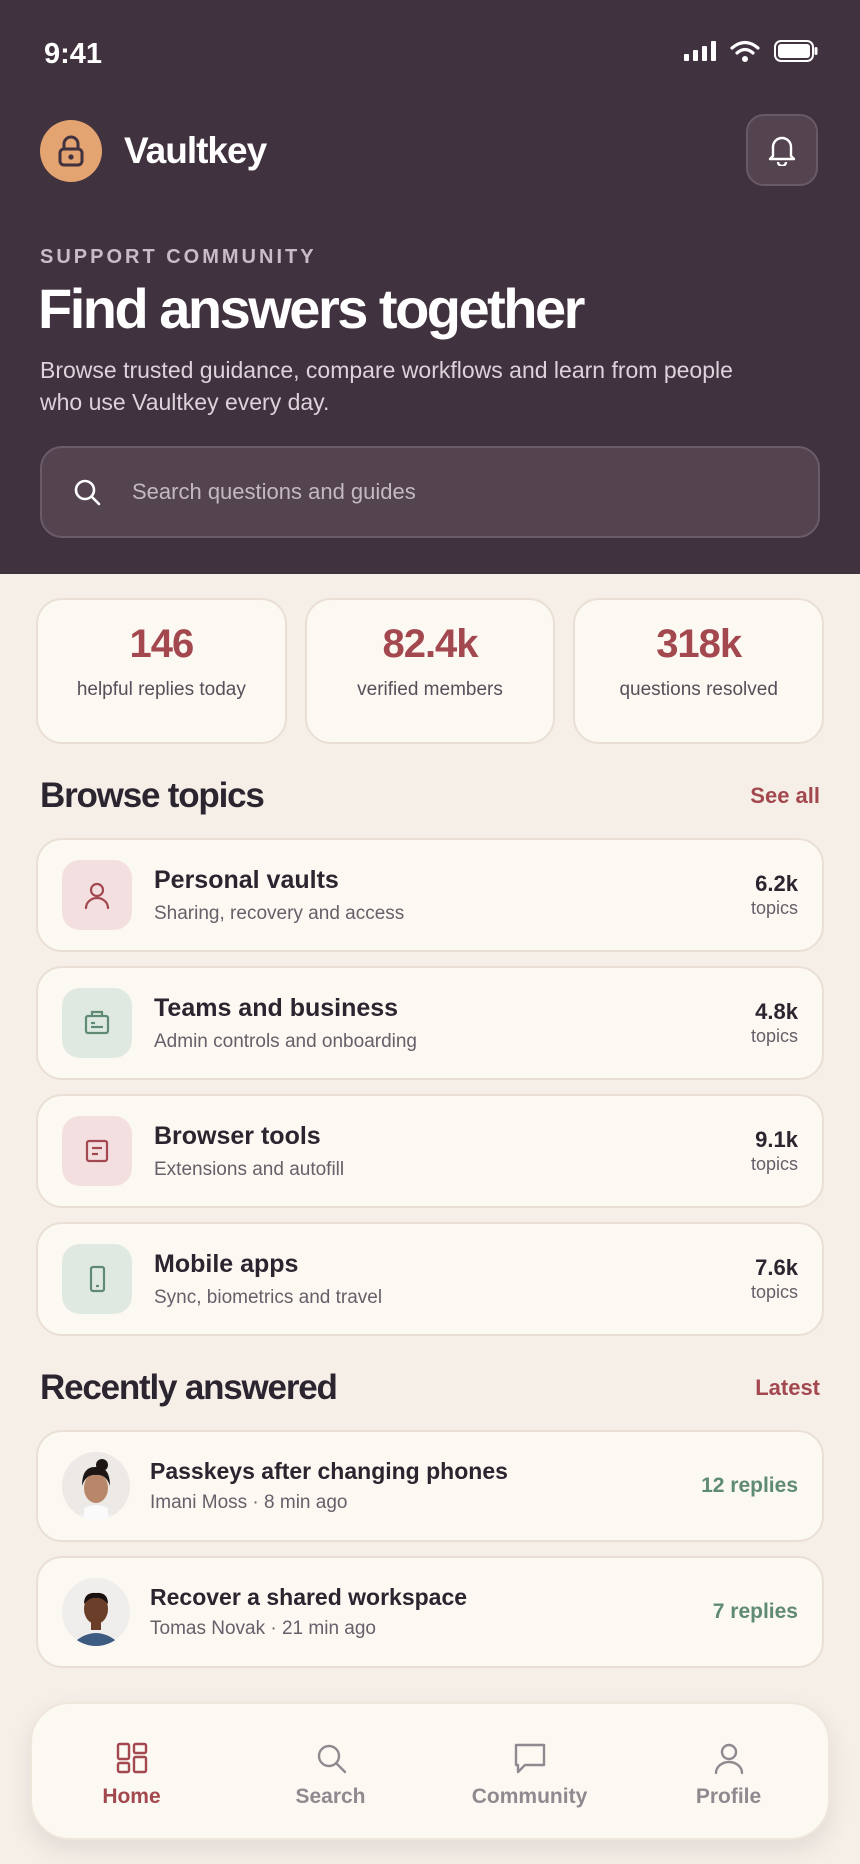  Describe the element at coordinates (728, 1796) in the screenshot. I see `tab-label: Profile` at that location.